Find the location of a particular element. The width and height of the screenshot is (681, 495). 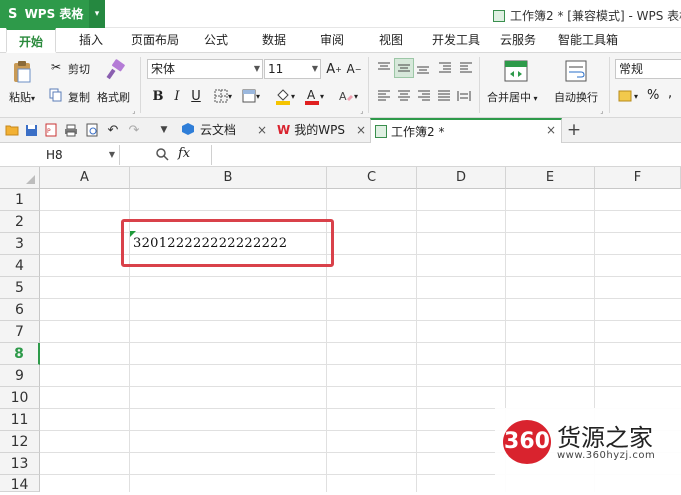

paste-icon is located at coordinates (22, 72).